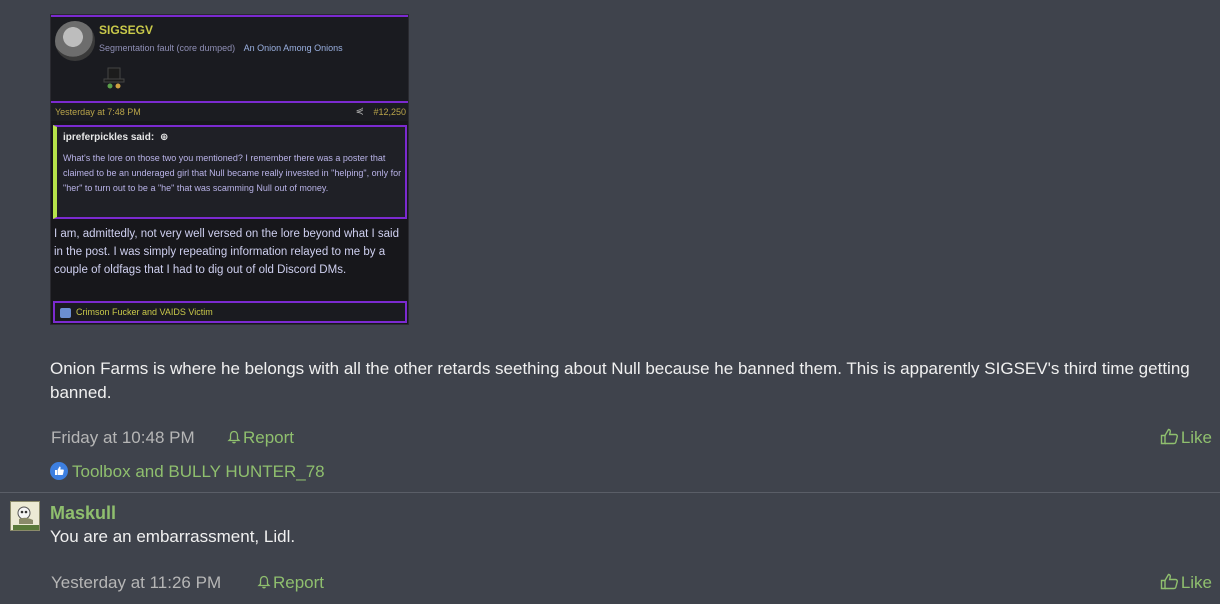  I want to click on username-link: Maskull, so click(83, 513).